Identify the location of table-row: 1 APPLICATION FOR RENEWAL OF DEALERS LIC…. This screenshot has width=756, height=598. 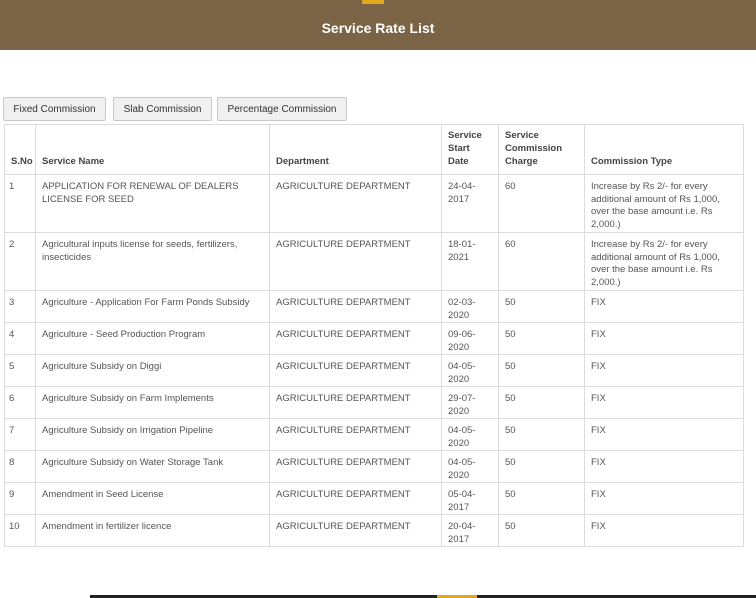
(374, 203).